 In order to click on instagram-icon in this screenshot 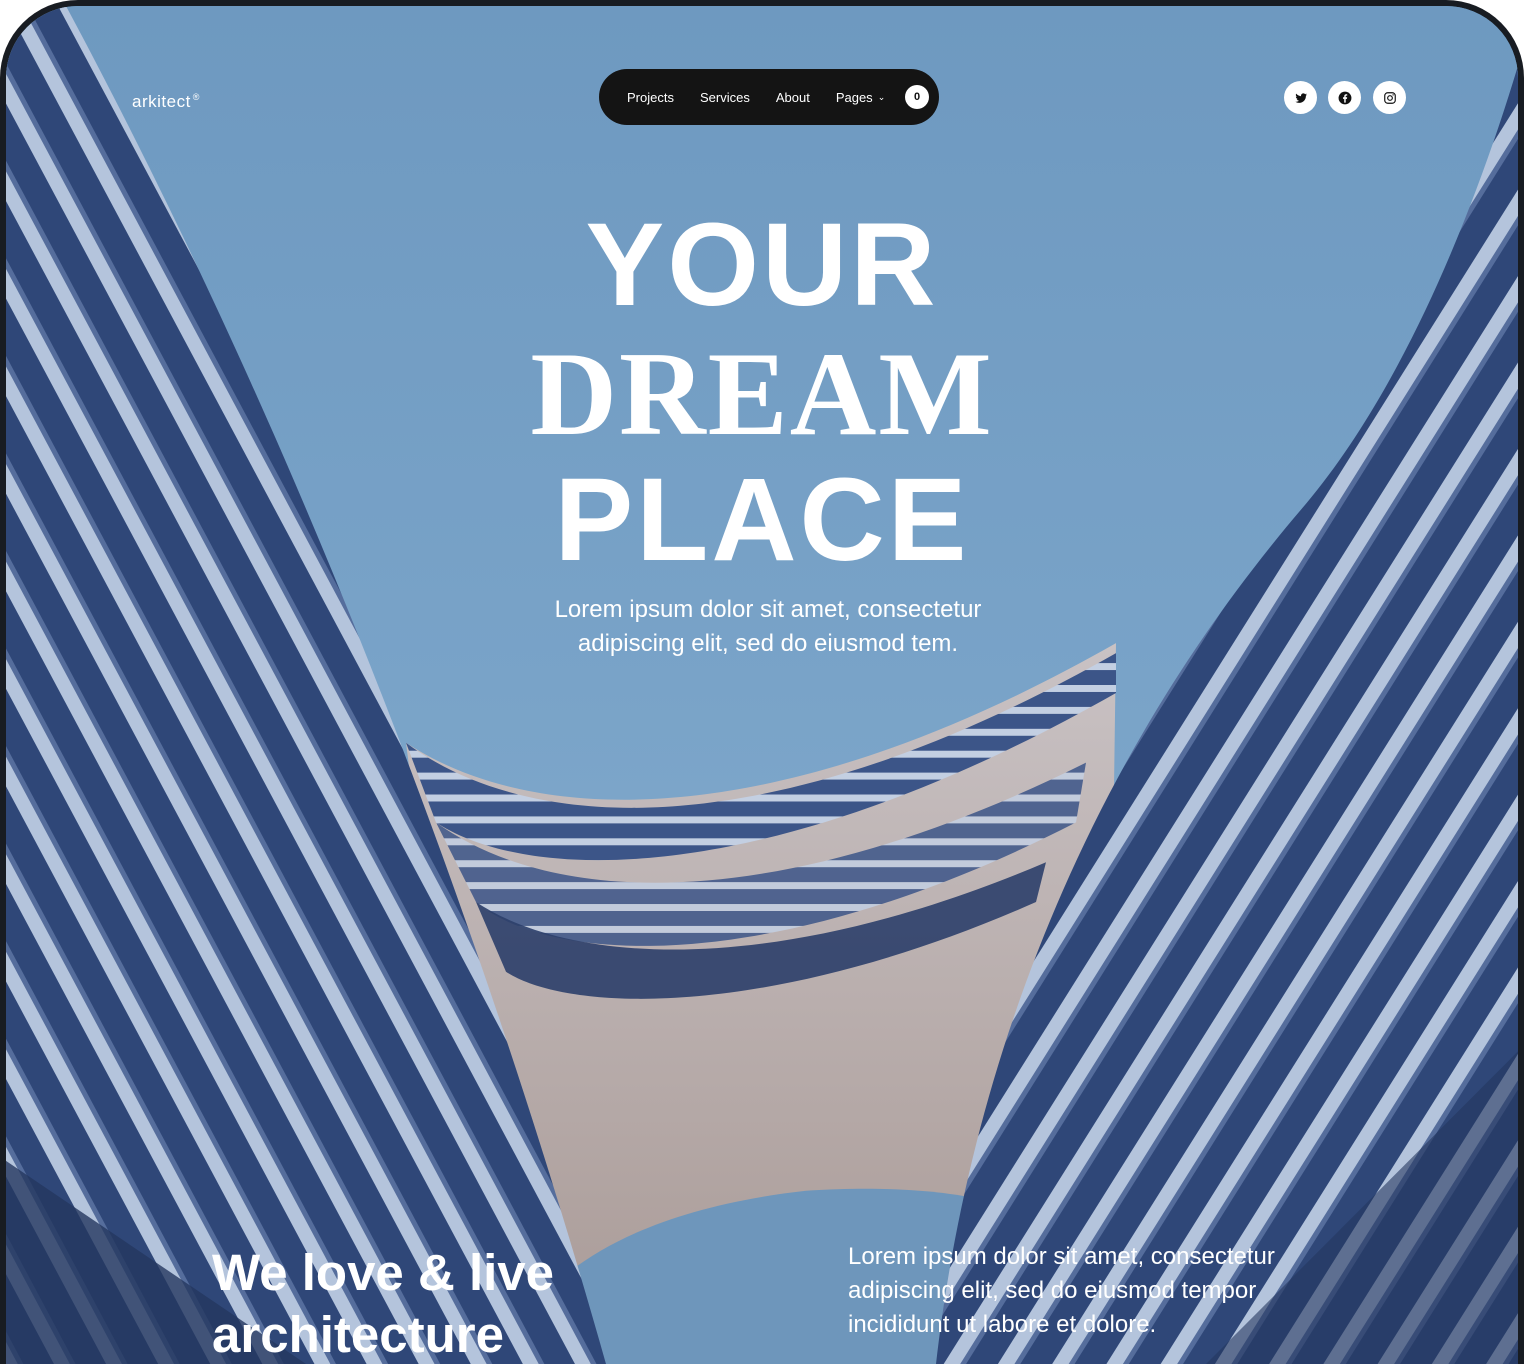, I will do `click(1389, 97)`.